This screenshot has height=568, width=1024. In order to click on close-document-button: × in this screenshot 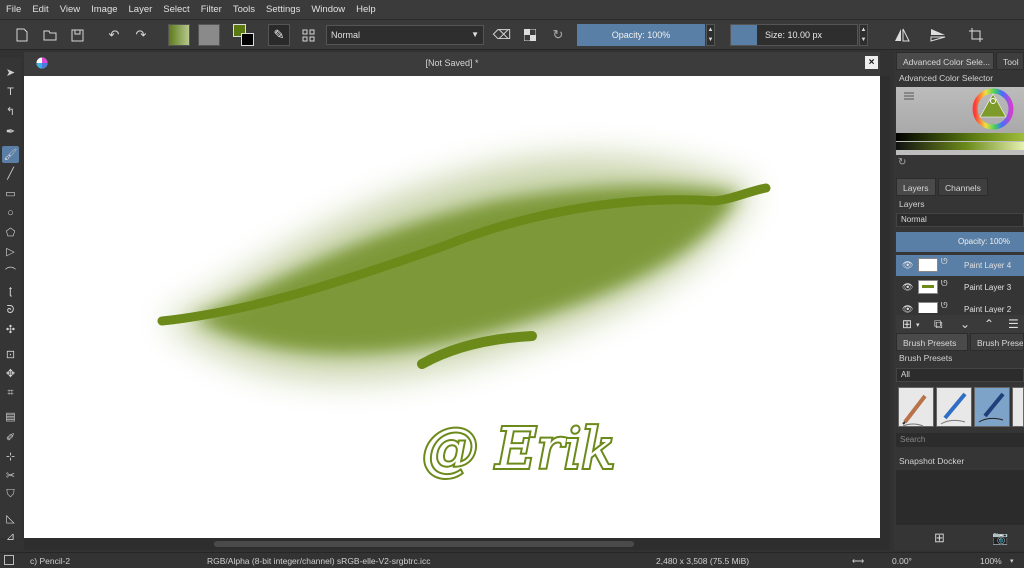, I will do `click(871, 62)`.